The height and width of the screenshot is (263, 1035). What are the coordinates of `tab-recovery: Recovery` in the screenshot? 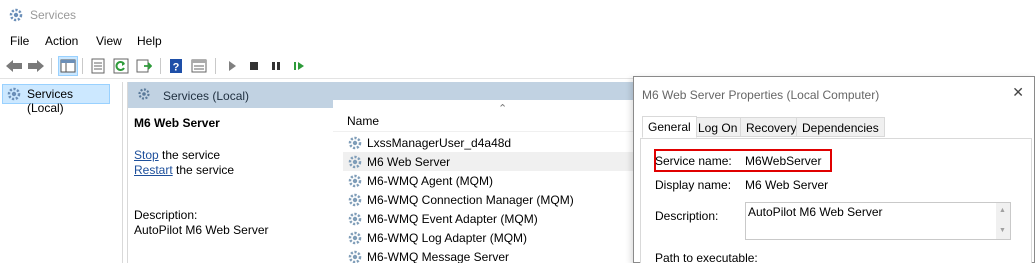 It's located at (771, 127).